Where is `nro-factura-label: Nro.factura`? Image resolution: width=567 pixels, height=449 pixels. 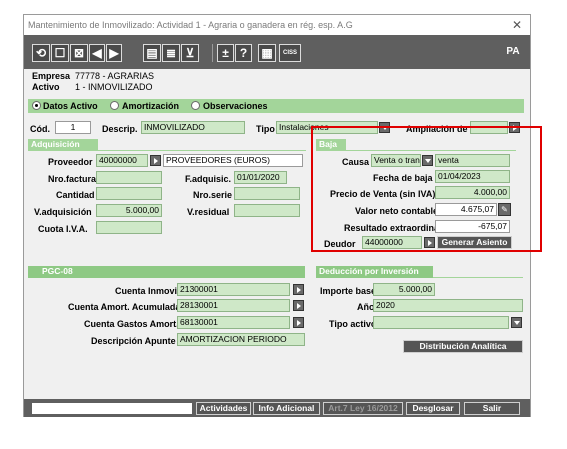 nro-factura-label: Nro.factura is located at coordinates (72, 179).